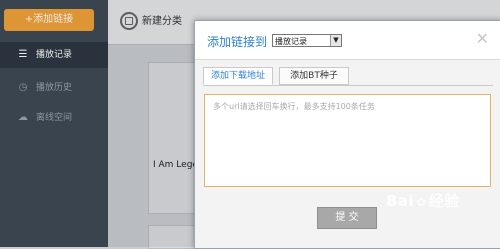 The height and width of the screenshot is (249, 500). What do you see at coordinates (335, 40) in the screenshot?
I see `chevron-down-icon: ▼` at bounding box center [335, 40].